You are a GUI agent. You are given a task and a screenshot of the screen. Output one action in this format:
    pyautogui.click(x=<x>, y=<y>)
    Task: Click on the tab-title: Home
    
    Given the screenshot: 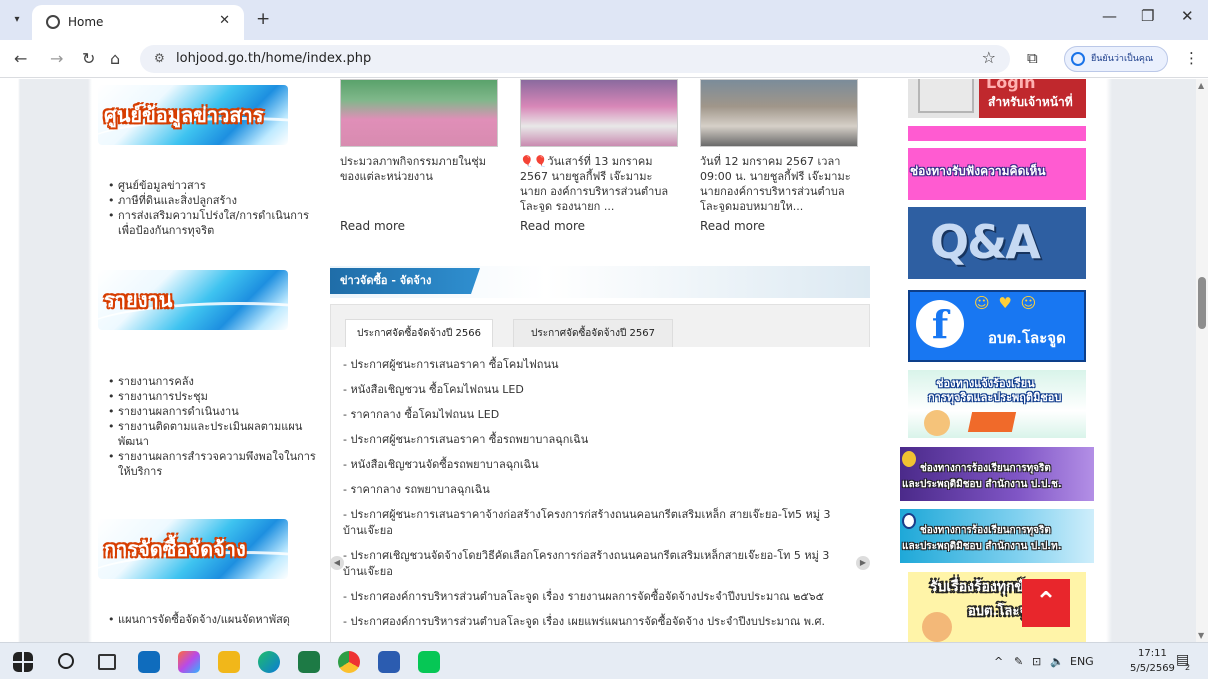 What is the action you would take?
    pyautogui.click(x=86, y=22)
    